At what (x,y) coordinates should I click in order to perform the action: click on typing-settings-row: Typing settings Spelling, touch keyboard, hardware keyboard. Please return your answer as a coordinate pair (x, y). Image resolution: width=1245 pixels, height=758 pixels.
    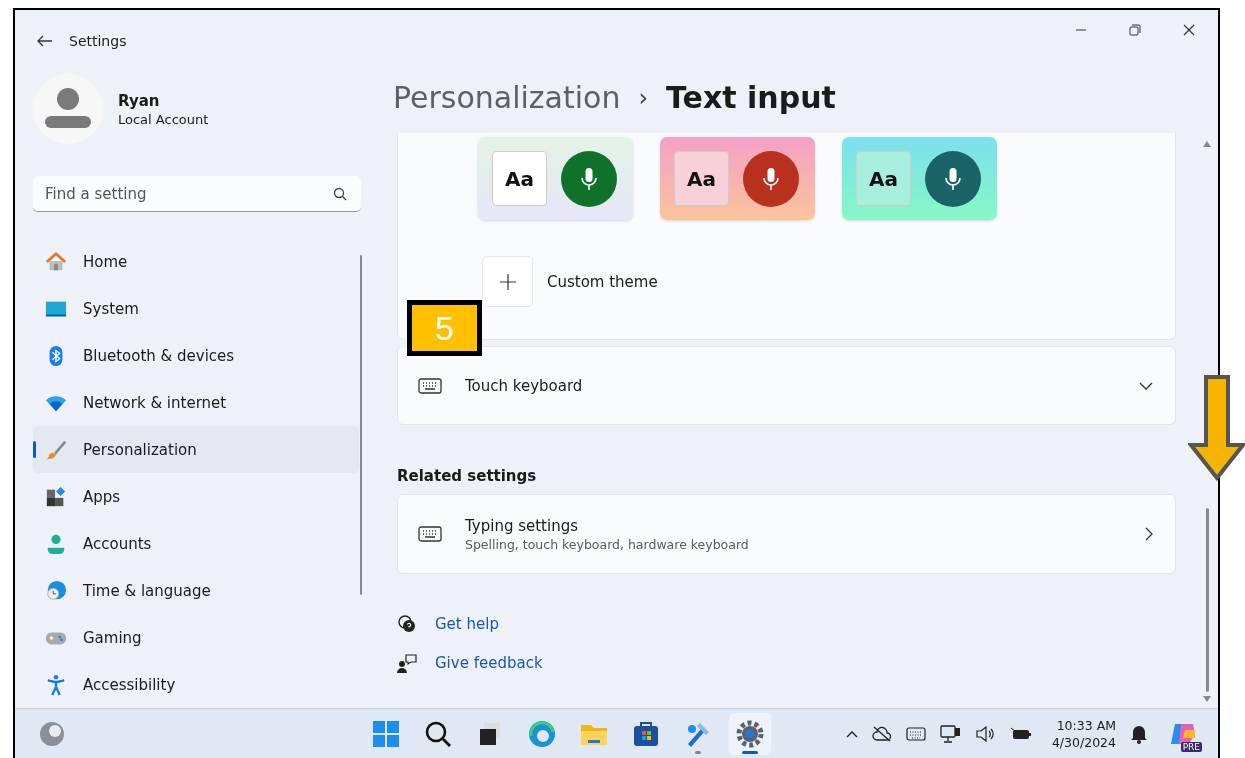
    Looking at the image, I should click on (786, 534).